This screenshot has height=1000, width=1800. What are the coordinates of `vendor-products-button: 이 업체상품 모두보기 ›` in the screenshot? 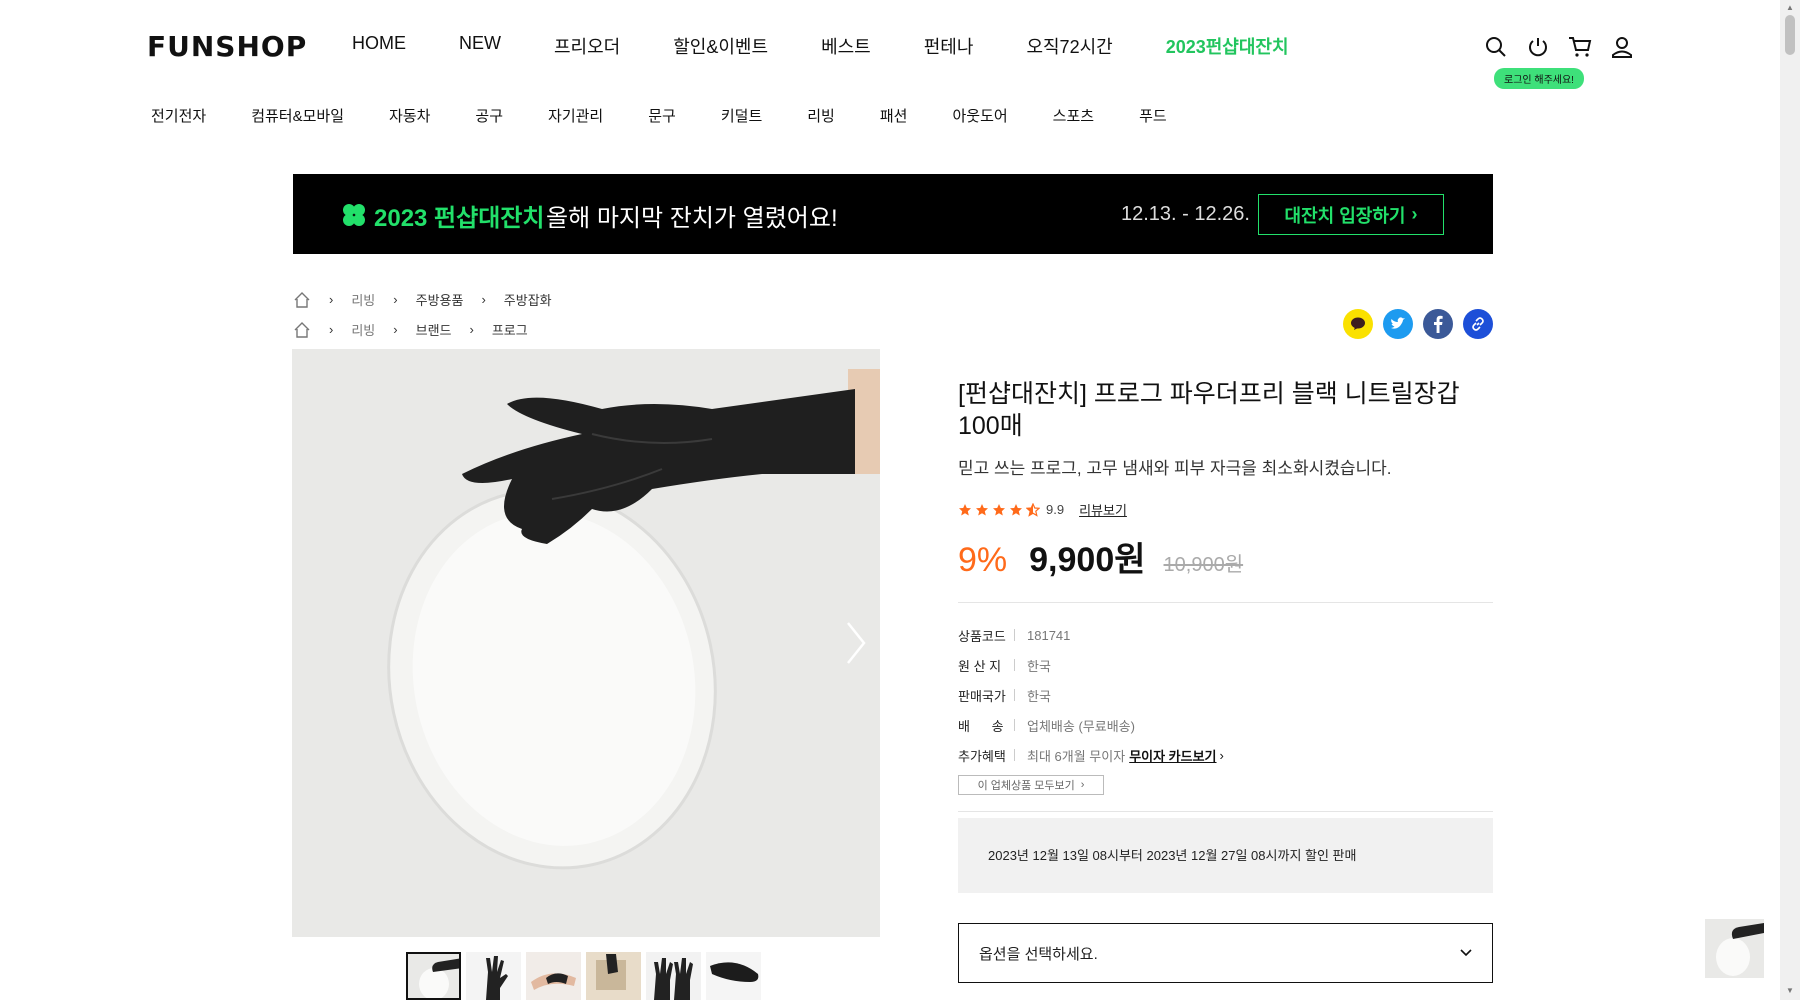 It's located at (1031, 785).